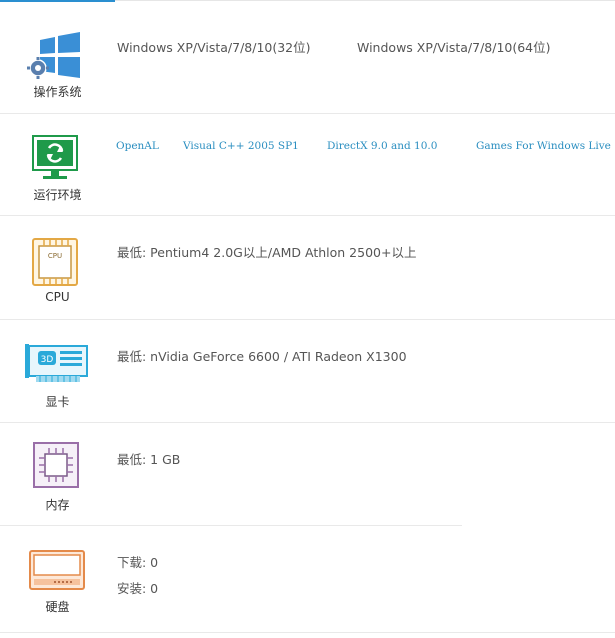 Image resolution: width=615 pixels, height=638 pixels. What do you see at coordinates (55, 159) in the screenshot?
I see `monitor-refresh-icon` at bounding box center [55, 159].